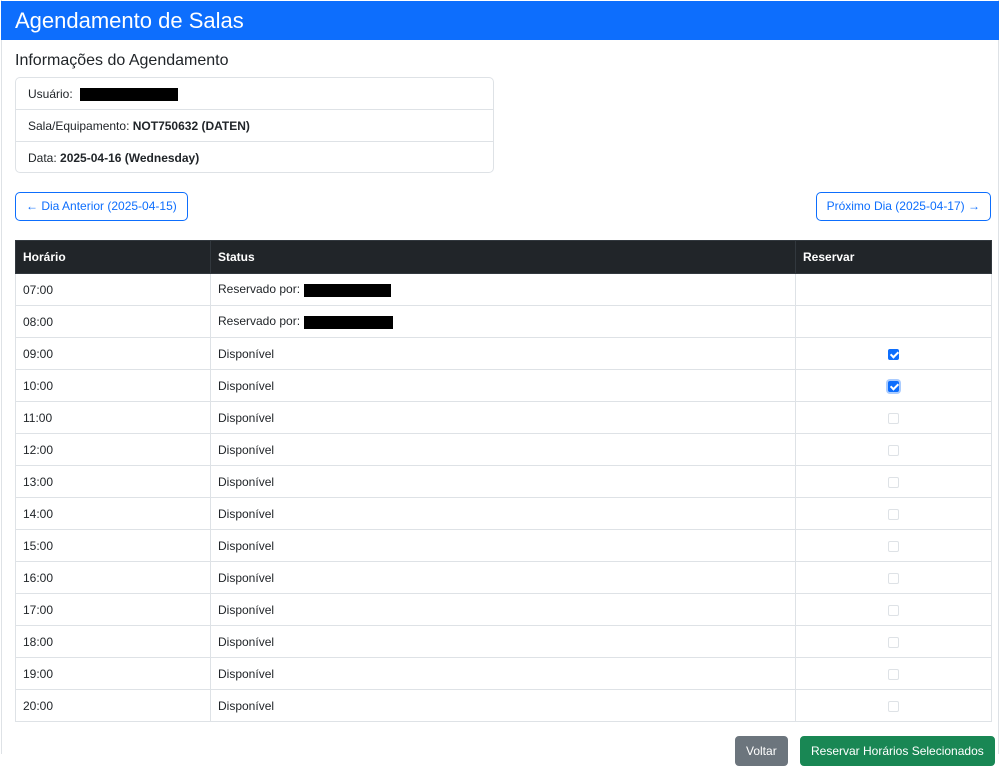 The height and width of the screenshot is (766, 1000). I want to click on time-cell: 20:00, so click(113, 705).